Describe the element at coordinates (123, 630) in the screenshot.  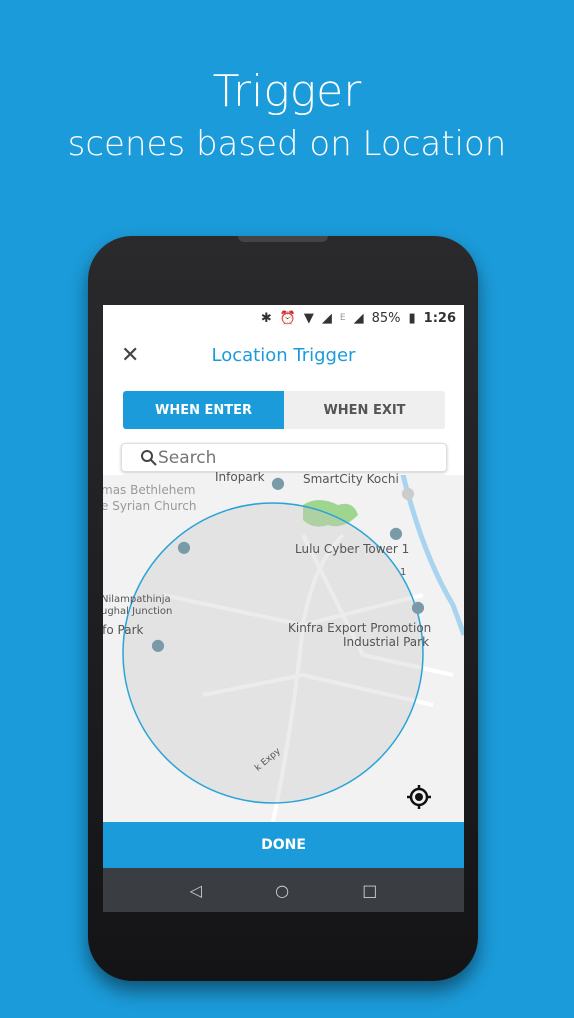
I see `map-label: Info Park` at that location.